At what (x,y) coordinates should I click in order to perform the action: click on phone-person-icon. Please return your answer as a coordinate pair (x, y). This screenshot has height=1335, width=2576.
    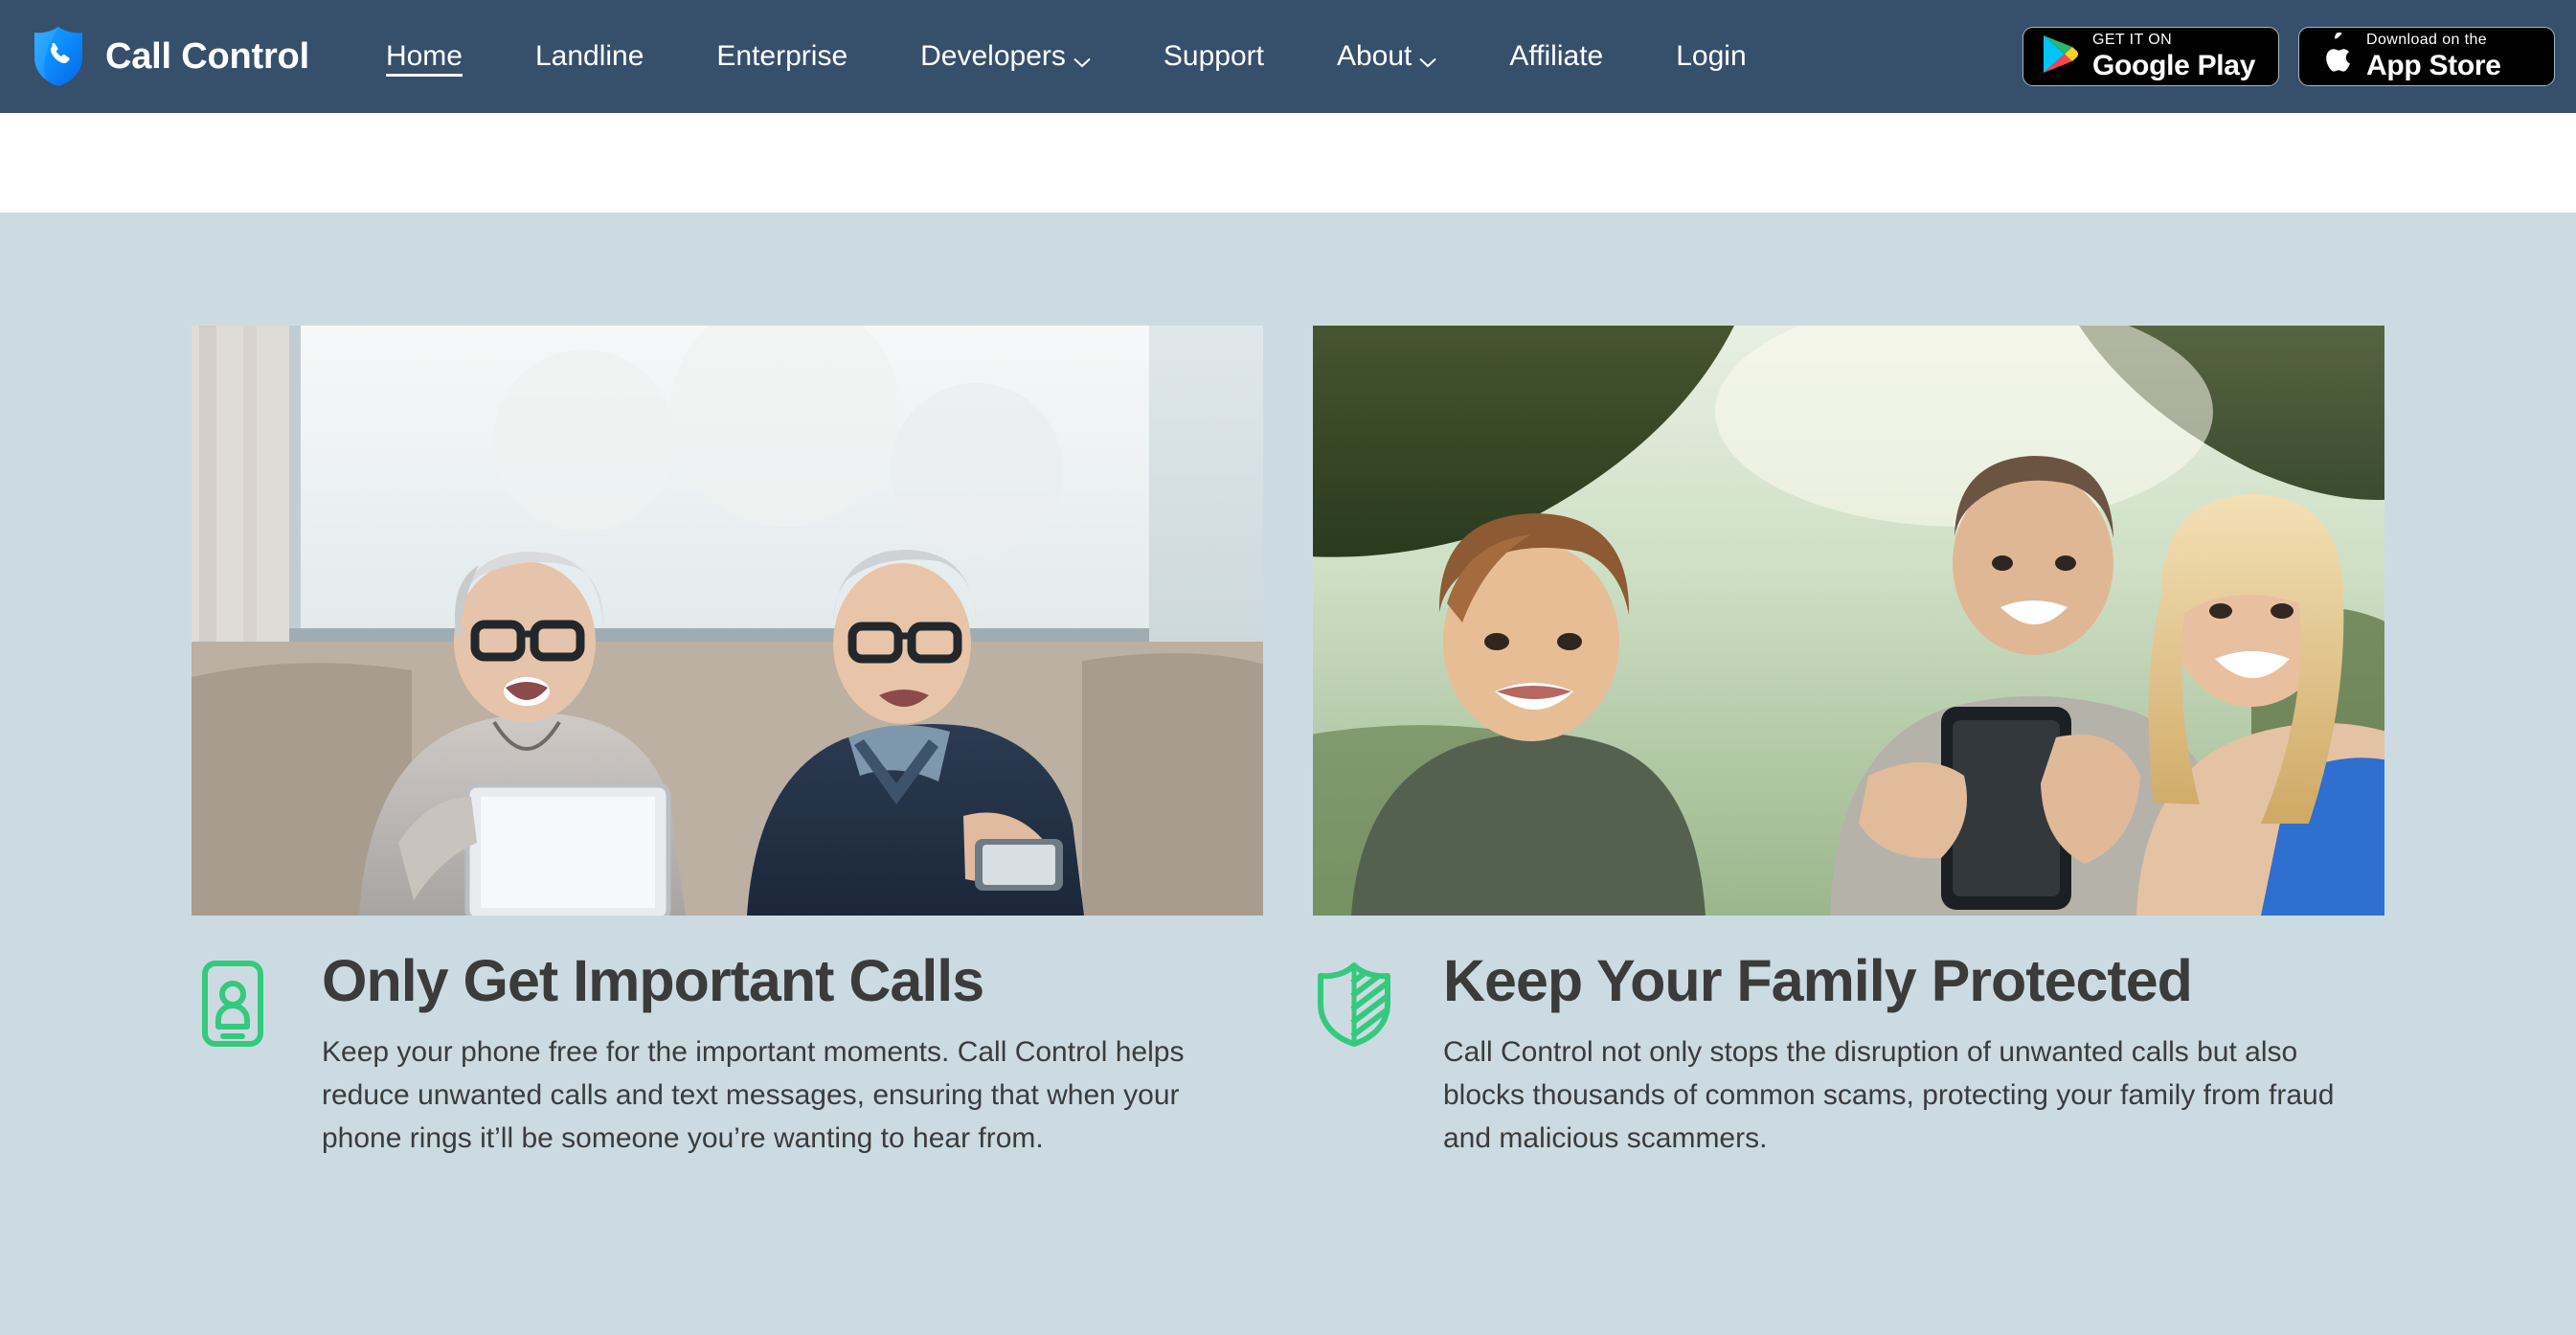
    Looking at the image, I should click on (237, 1055).